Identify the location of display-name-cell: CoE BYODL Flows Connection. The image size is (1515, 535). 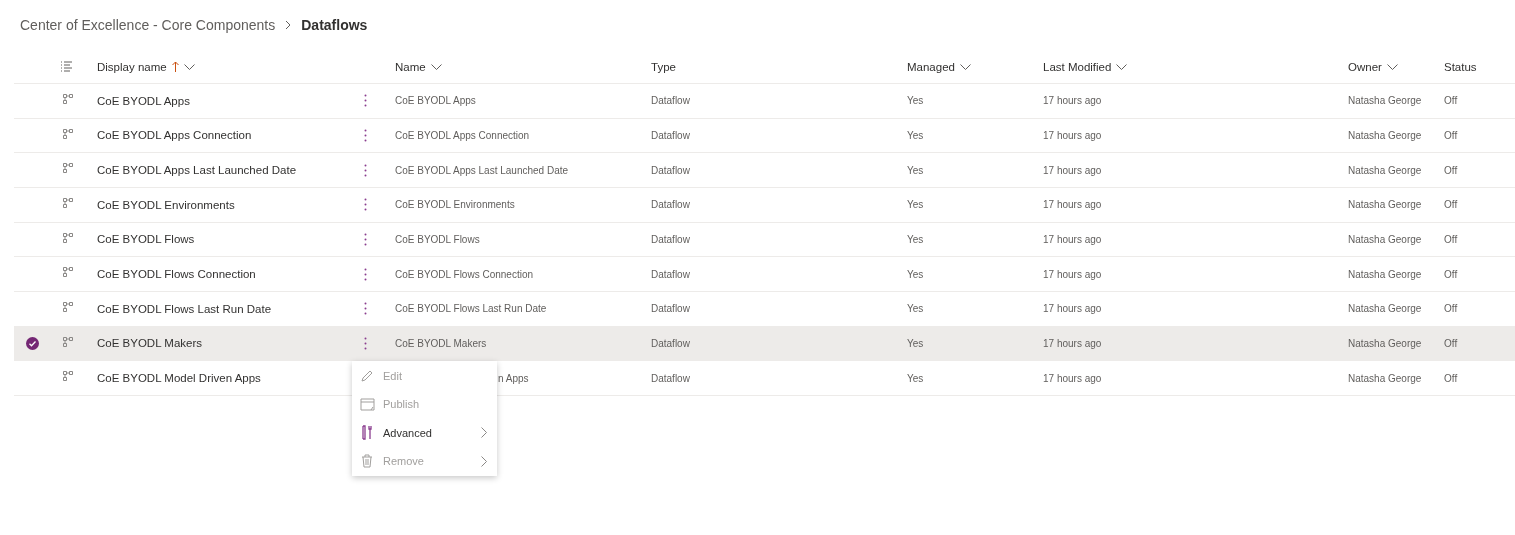
(176, 274).